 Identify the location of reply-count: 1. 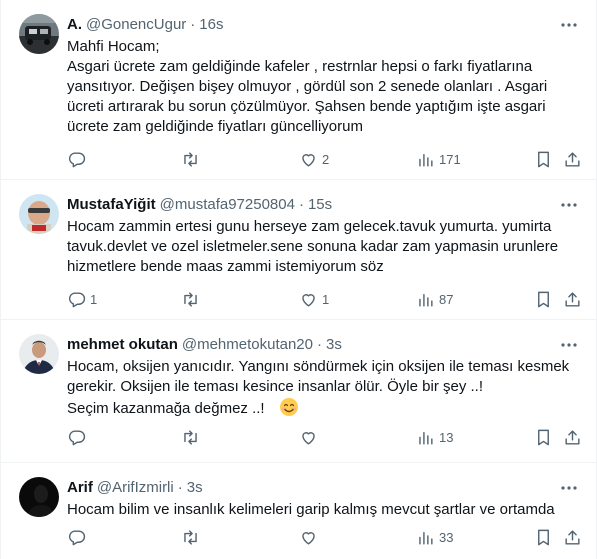
(94, 299).